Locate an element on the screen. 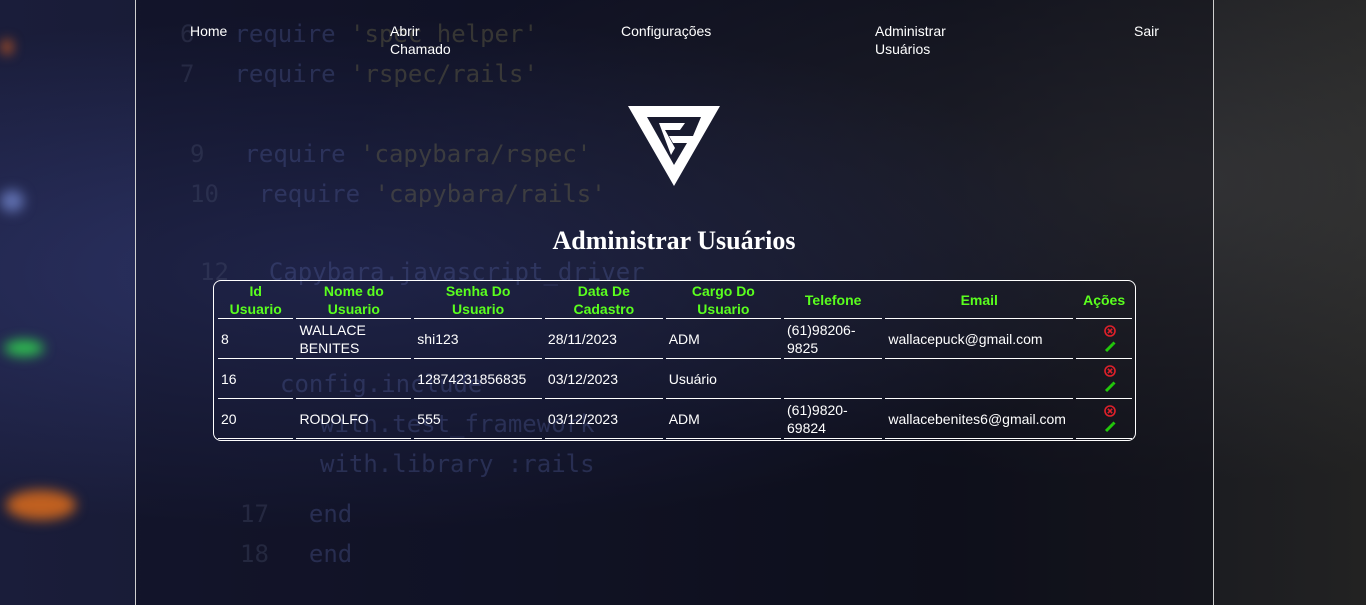 The height and width of the screenshot is (605, 1366). column-header-nome: Nome do Usuario is located at coordinates (354, 300).